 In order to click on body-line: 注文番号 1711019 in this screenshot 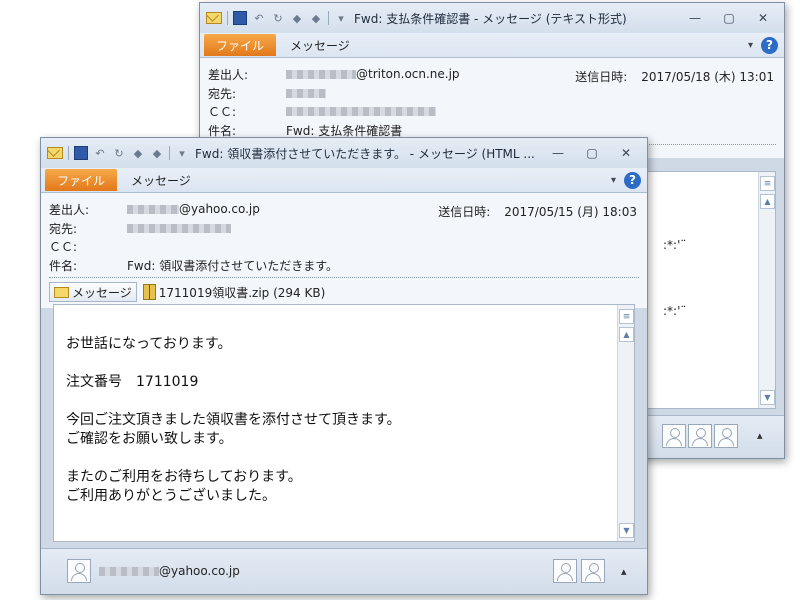, I will do `click(132, 382)`.